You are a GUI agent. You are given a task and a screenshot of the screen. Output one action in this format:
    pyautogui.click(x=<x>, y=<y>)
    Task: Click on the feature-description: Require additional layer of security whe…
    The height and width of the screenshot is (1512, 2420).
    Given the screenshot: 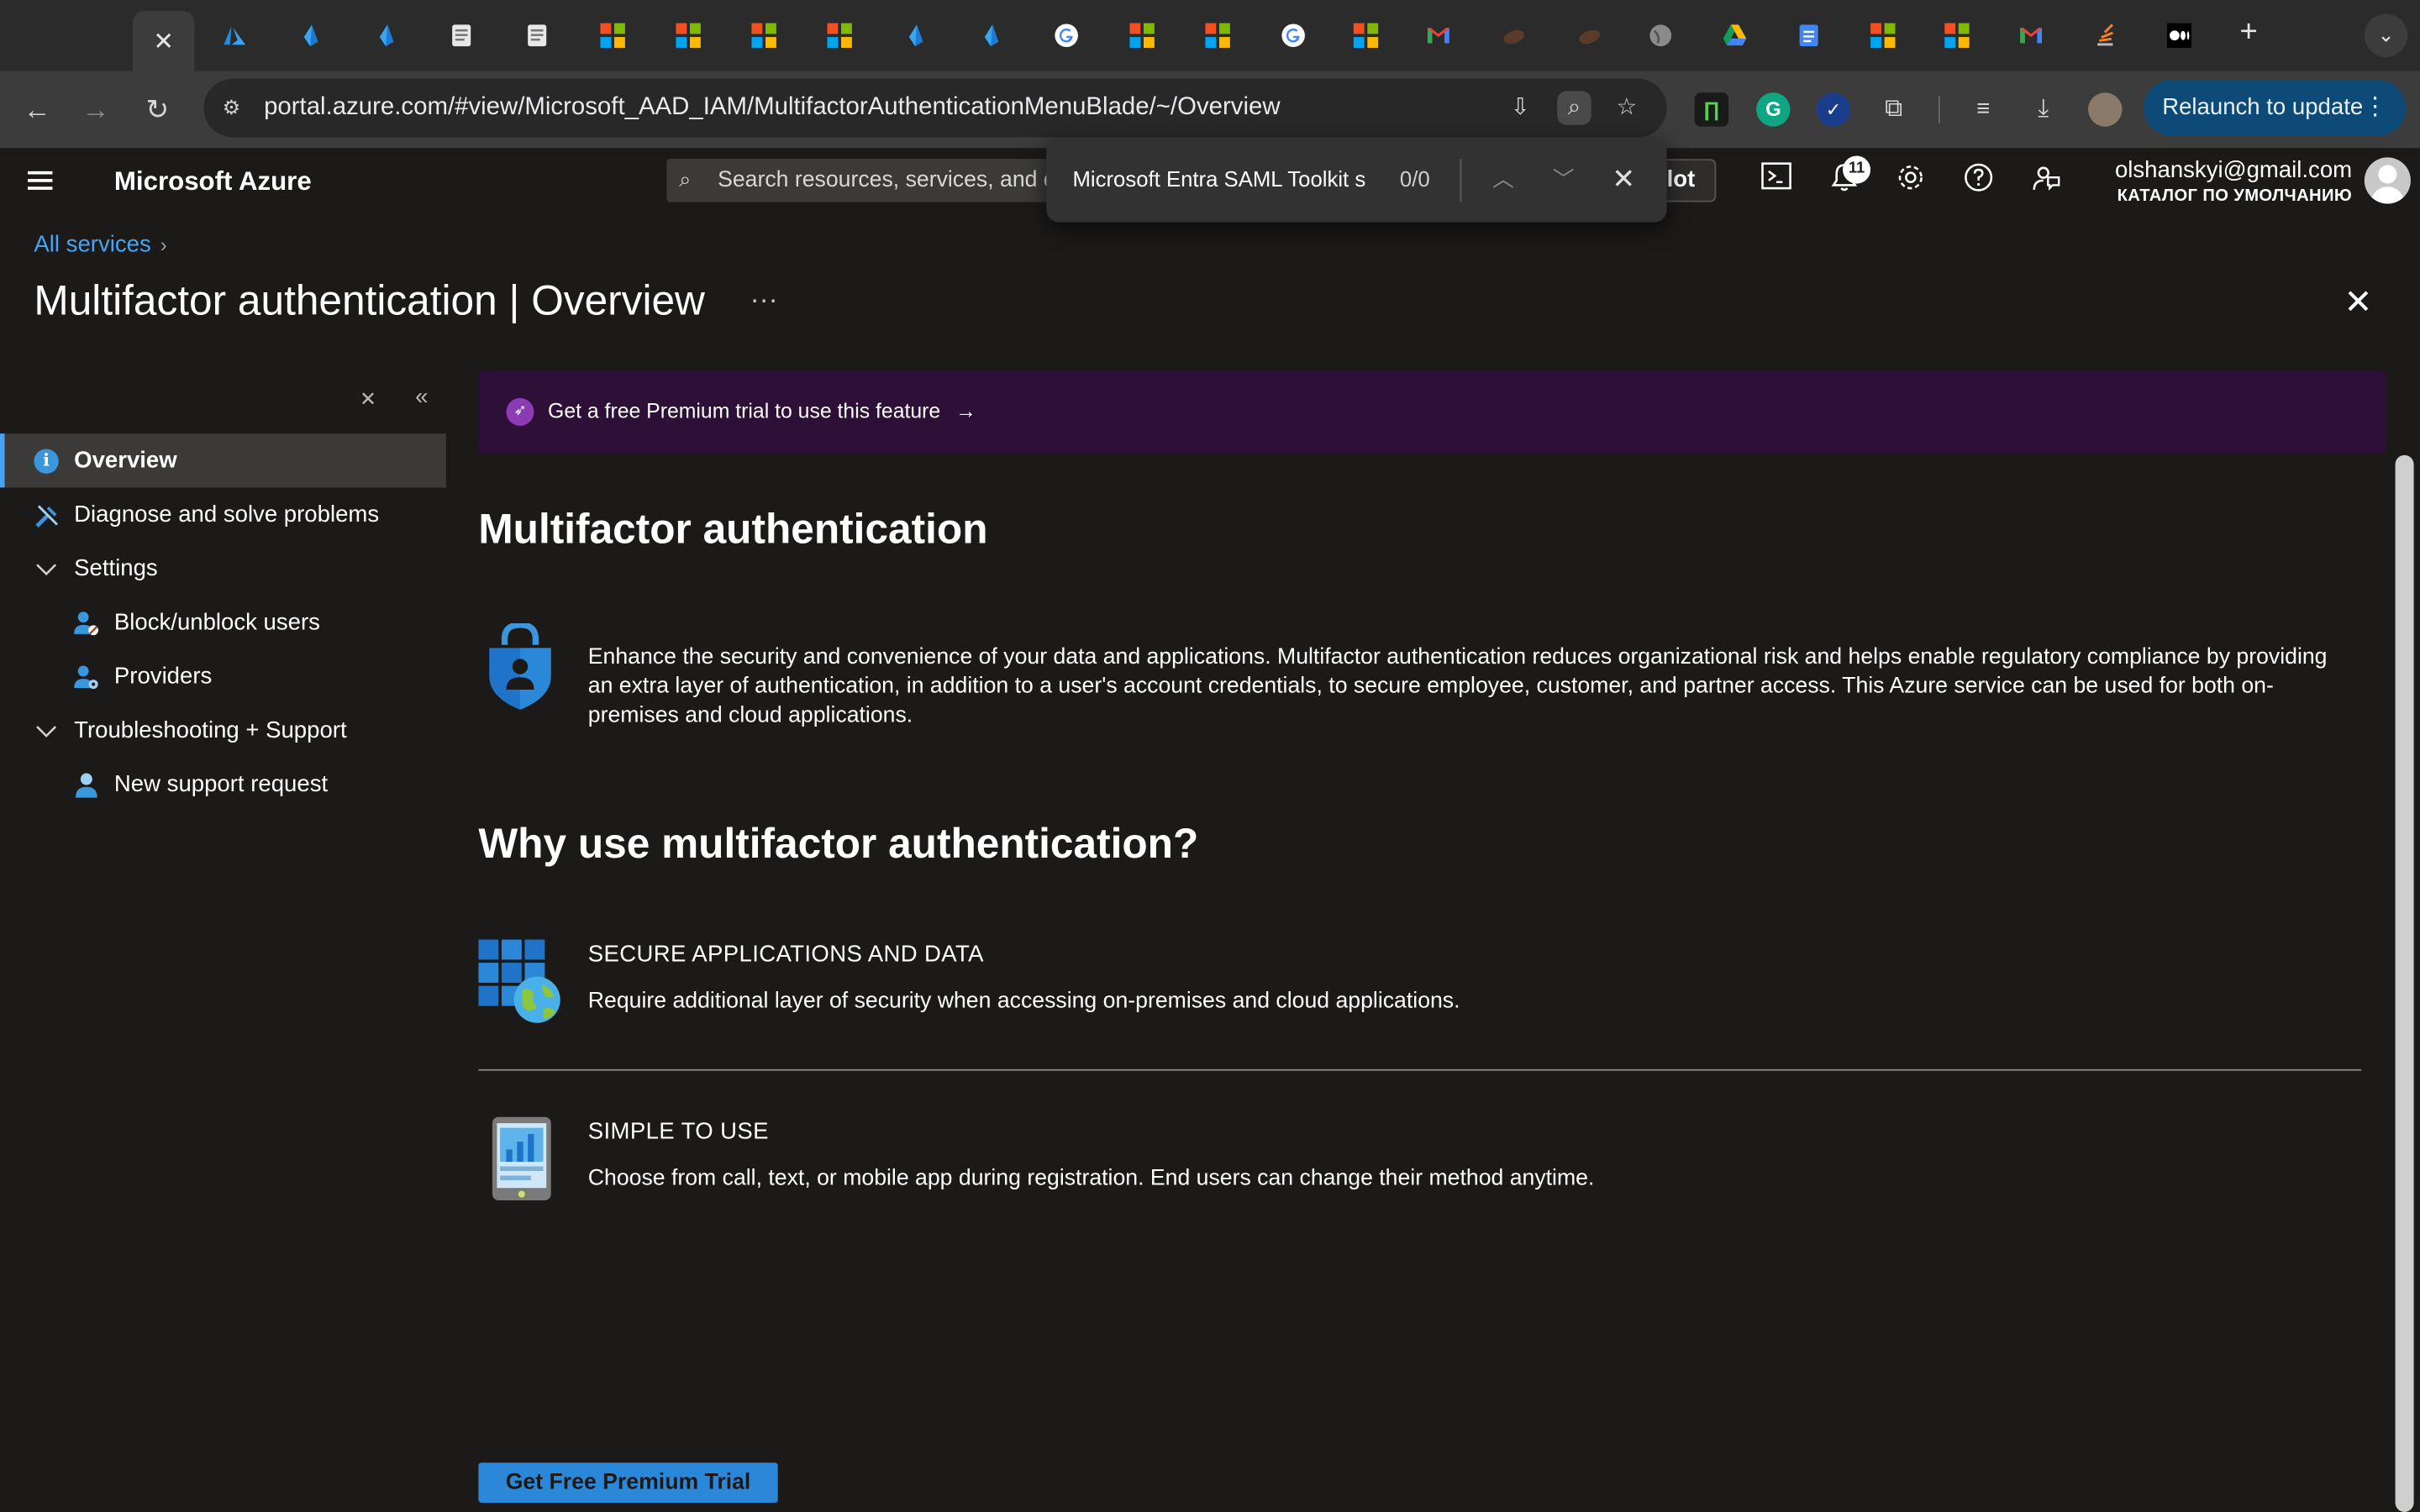 What is the action you would take?
    pyautogui.click(x=1023, y=1001)
    